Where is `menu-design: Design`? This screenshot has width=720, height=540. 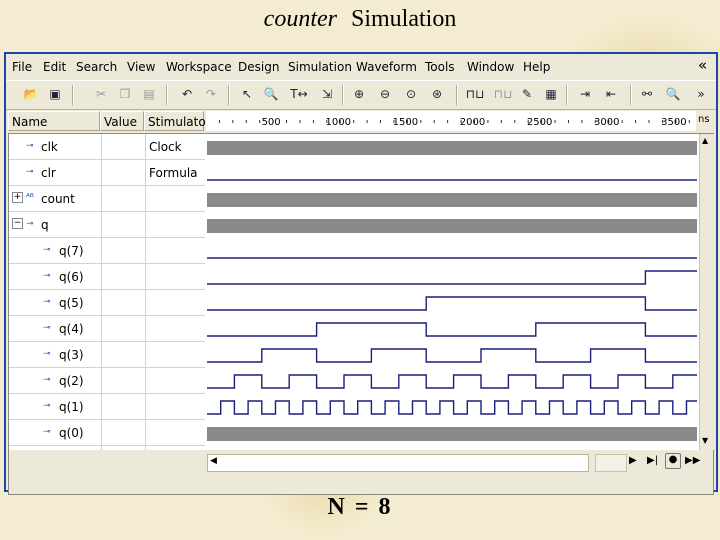 menu-design: Design is located at coordinates (258, 67).